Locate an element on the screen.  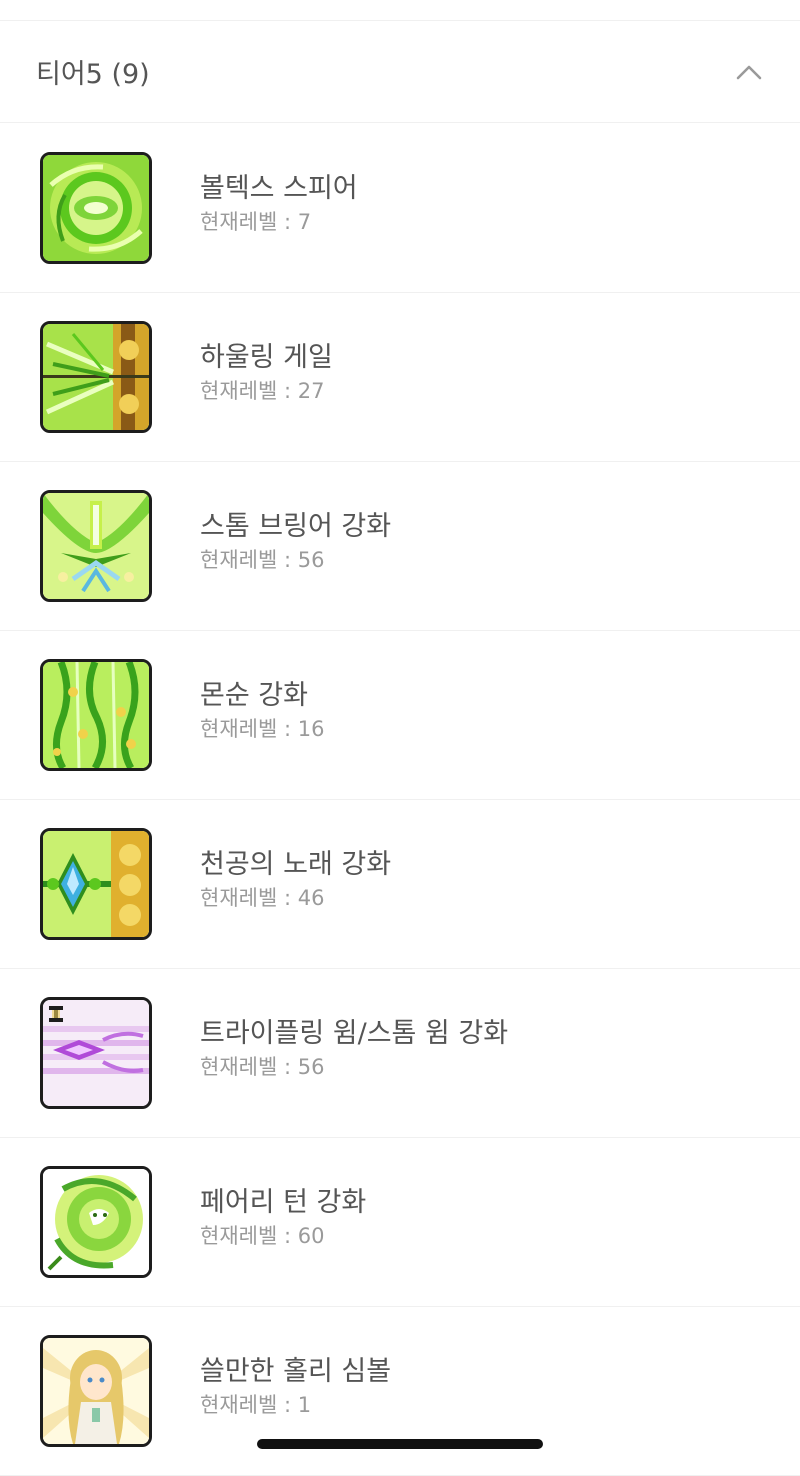
skill-name: 스톰 브링어 강화 is located at coordinates (296, 526).